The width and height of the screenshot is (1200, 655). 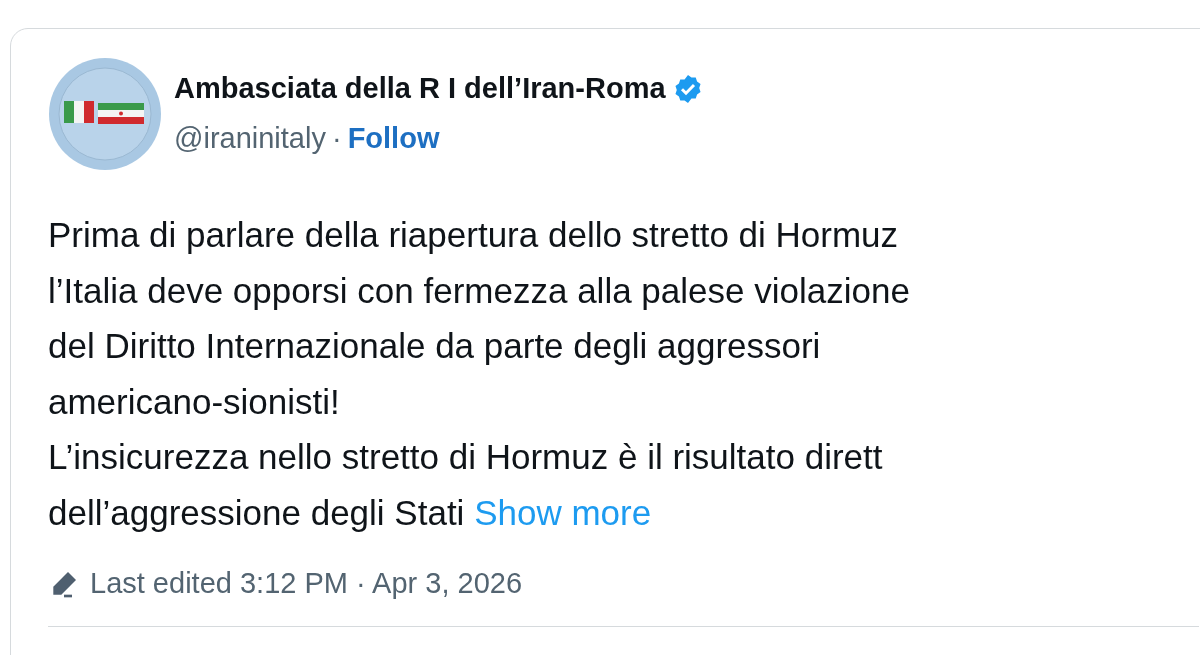 What do you see at coordinates (105, 114) in the screenshot?
I see `avatar-flags-icon` at bounding box center [105, 114].